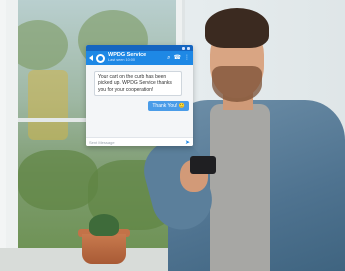 The width and height of the screenshot is (345, 271). What do you see at coordinates (48, 105) in the screenshot?
I see `yellow-equipment` at bounding box center [48, 105].